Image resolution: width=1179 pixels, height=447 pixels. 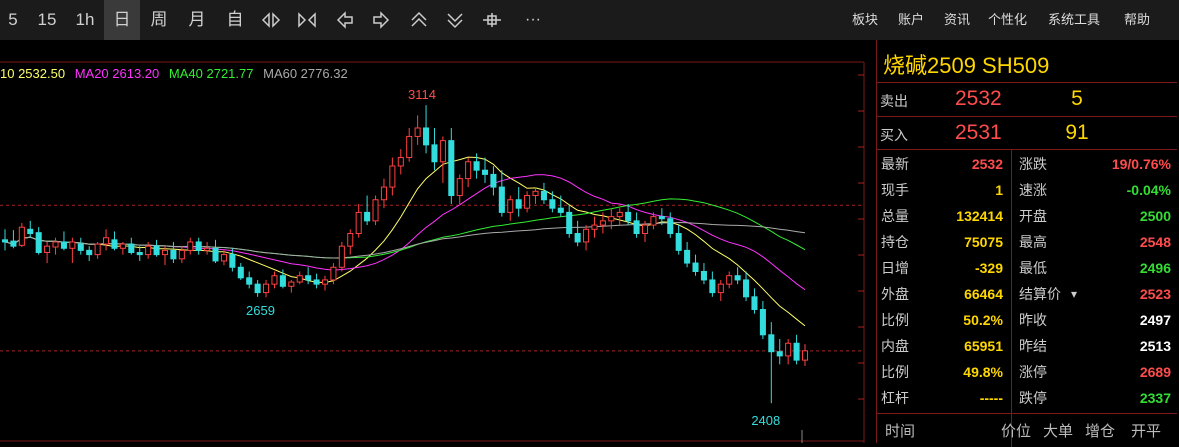 I want to click on quote-label: 总量, so click(x=895, y=216).